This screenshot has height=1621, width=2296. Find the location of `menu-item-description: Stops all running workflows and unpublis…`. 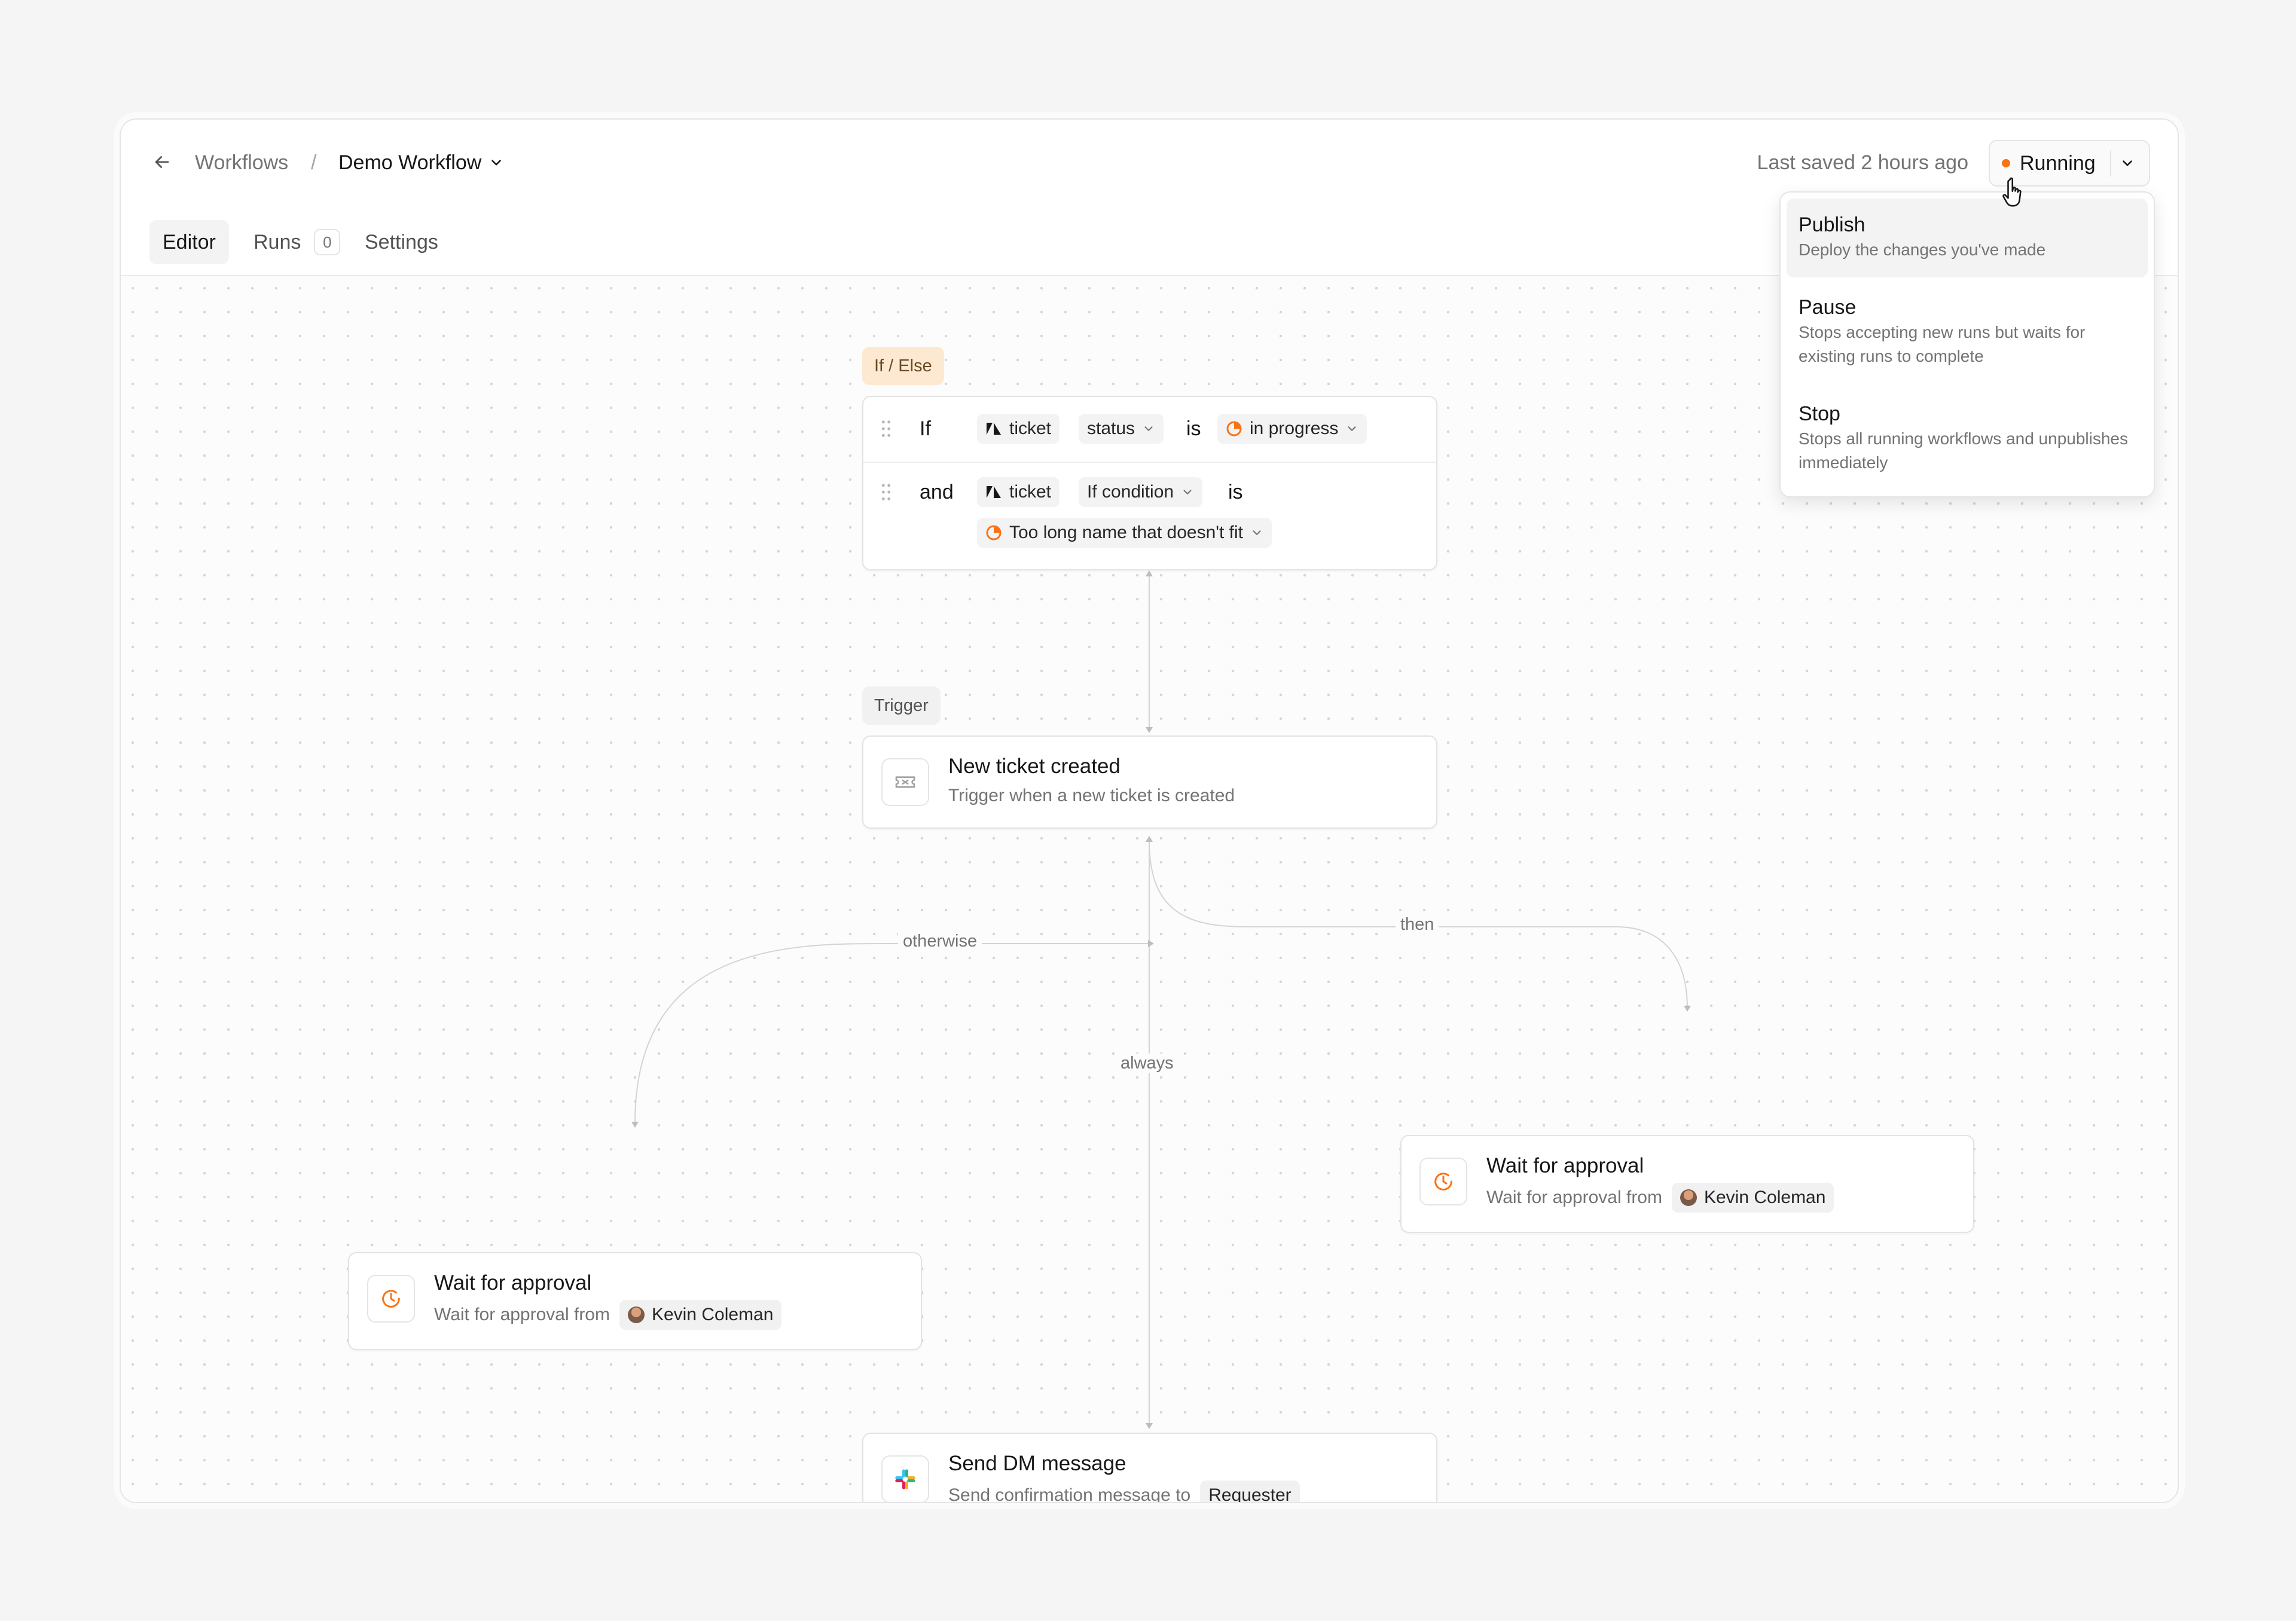

menu-item-description: Stops all running workflows and unpublis… is located at coordinates (1963, 451).